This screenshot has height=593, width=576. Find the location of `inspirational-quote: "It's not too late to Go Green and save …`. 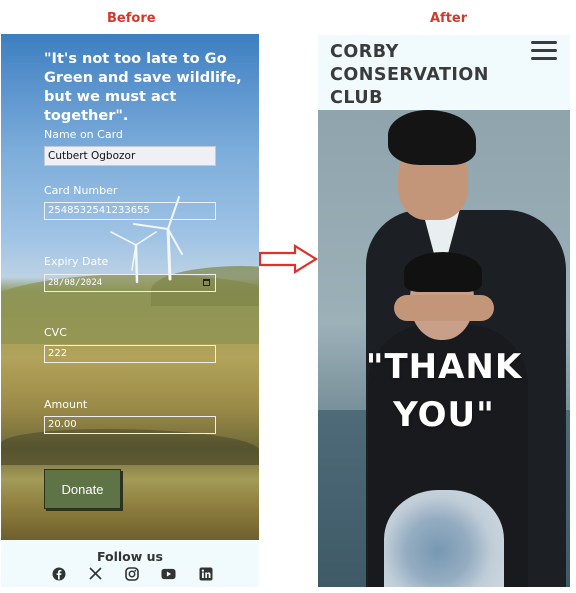

inspirational-quote: "It's not too late to Go Green and save … is located at coordinates (143, 87).